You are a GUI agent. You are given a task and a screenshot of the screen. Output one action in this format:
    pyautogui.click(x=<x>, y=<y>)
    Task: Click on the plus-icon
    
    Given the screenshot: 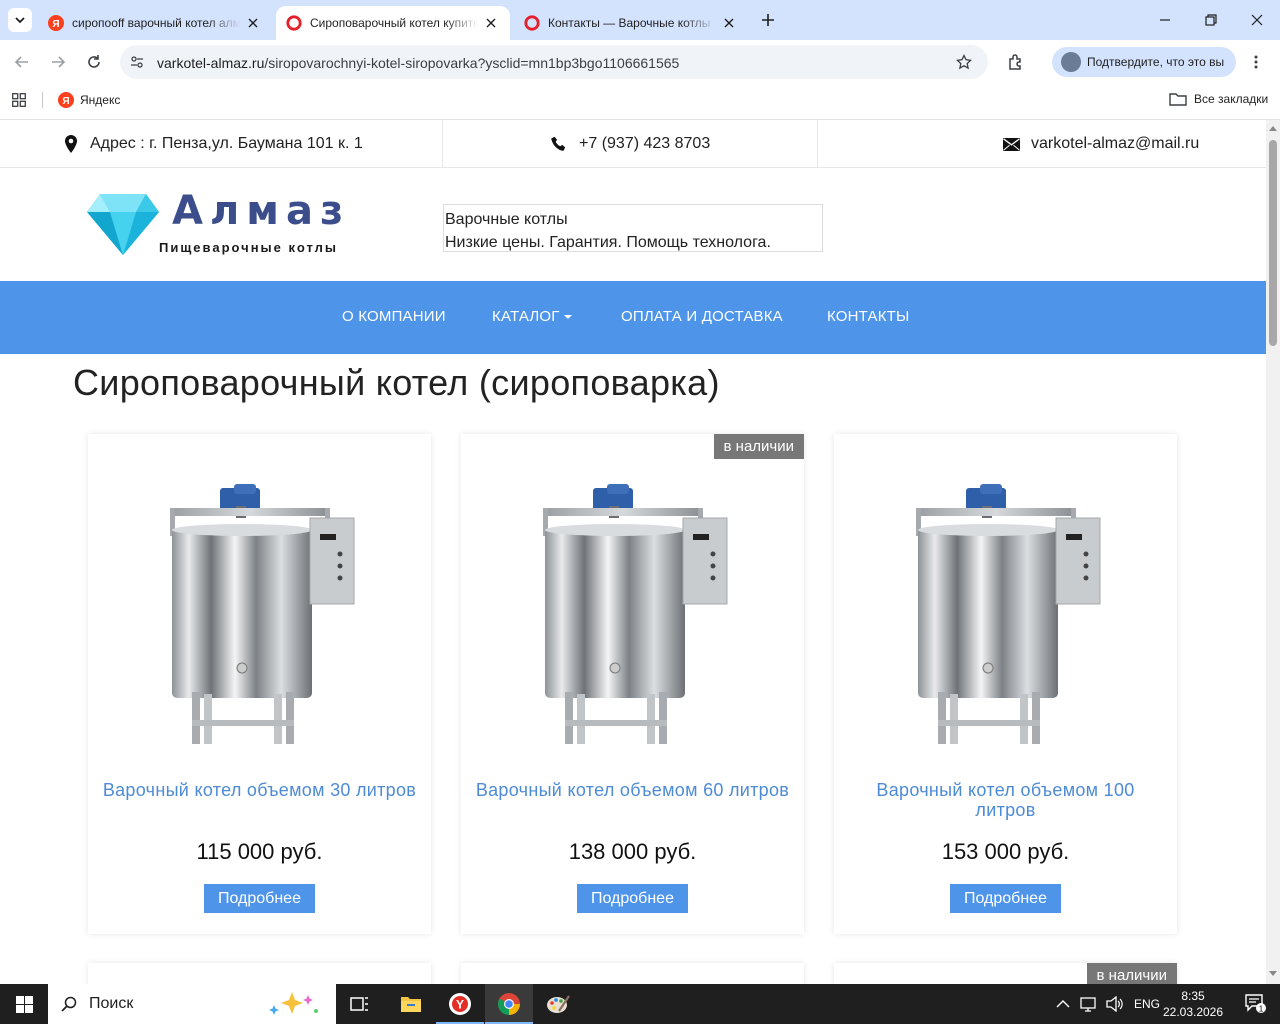 What is the action you would take?
    pyautogui.click(x=768, y=20)
    